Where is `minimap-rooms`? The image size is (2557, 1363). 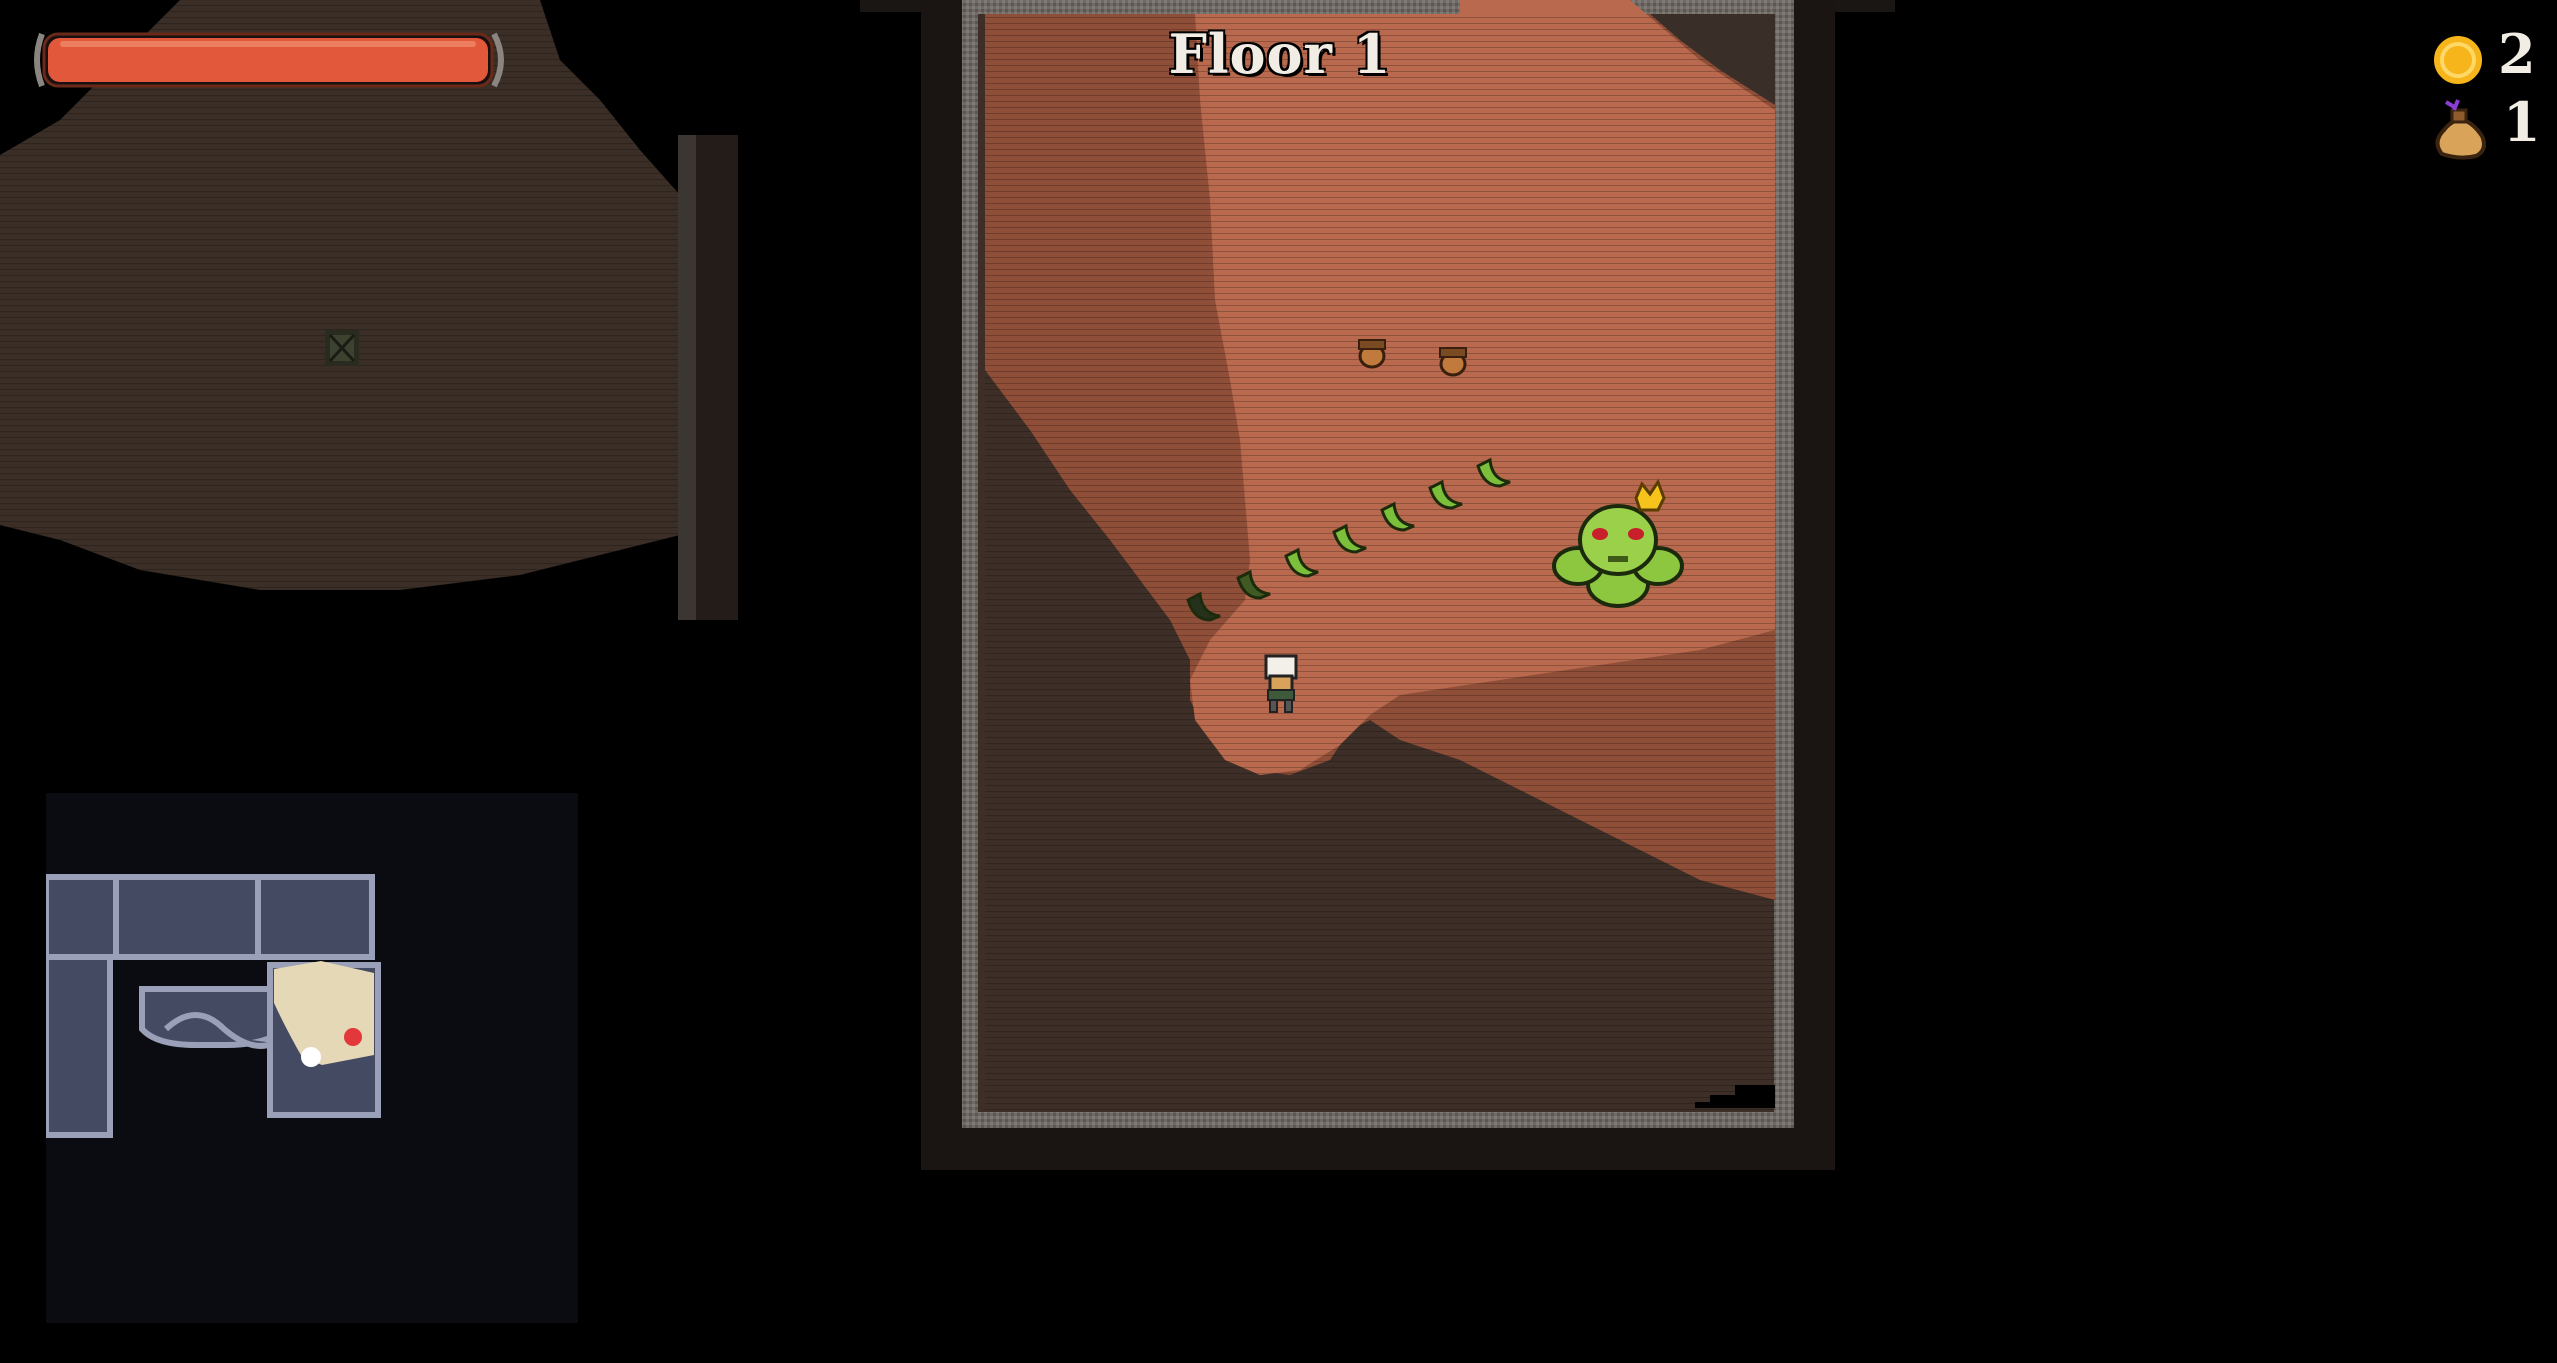
minimap-rooms is located at coordinates (212, 1006).